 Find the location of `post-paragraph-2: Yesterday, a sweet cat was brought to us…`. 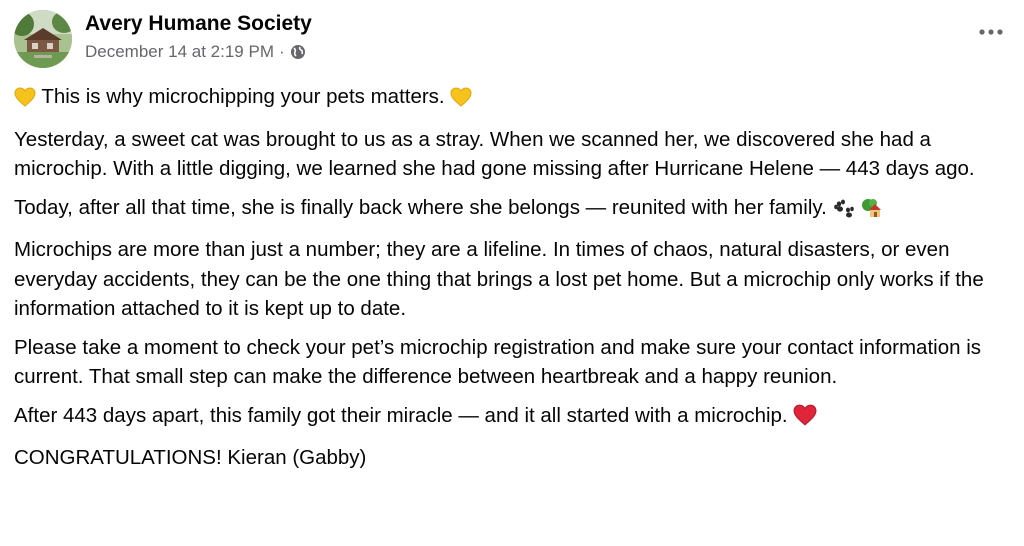

post-paragraph-2: Yesterday, a sweet cat was brought to us… is located at coordinates (494, 154).